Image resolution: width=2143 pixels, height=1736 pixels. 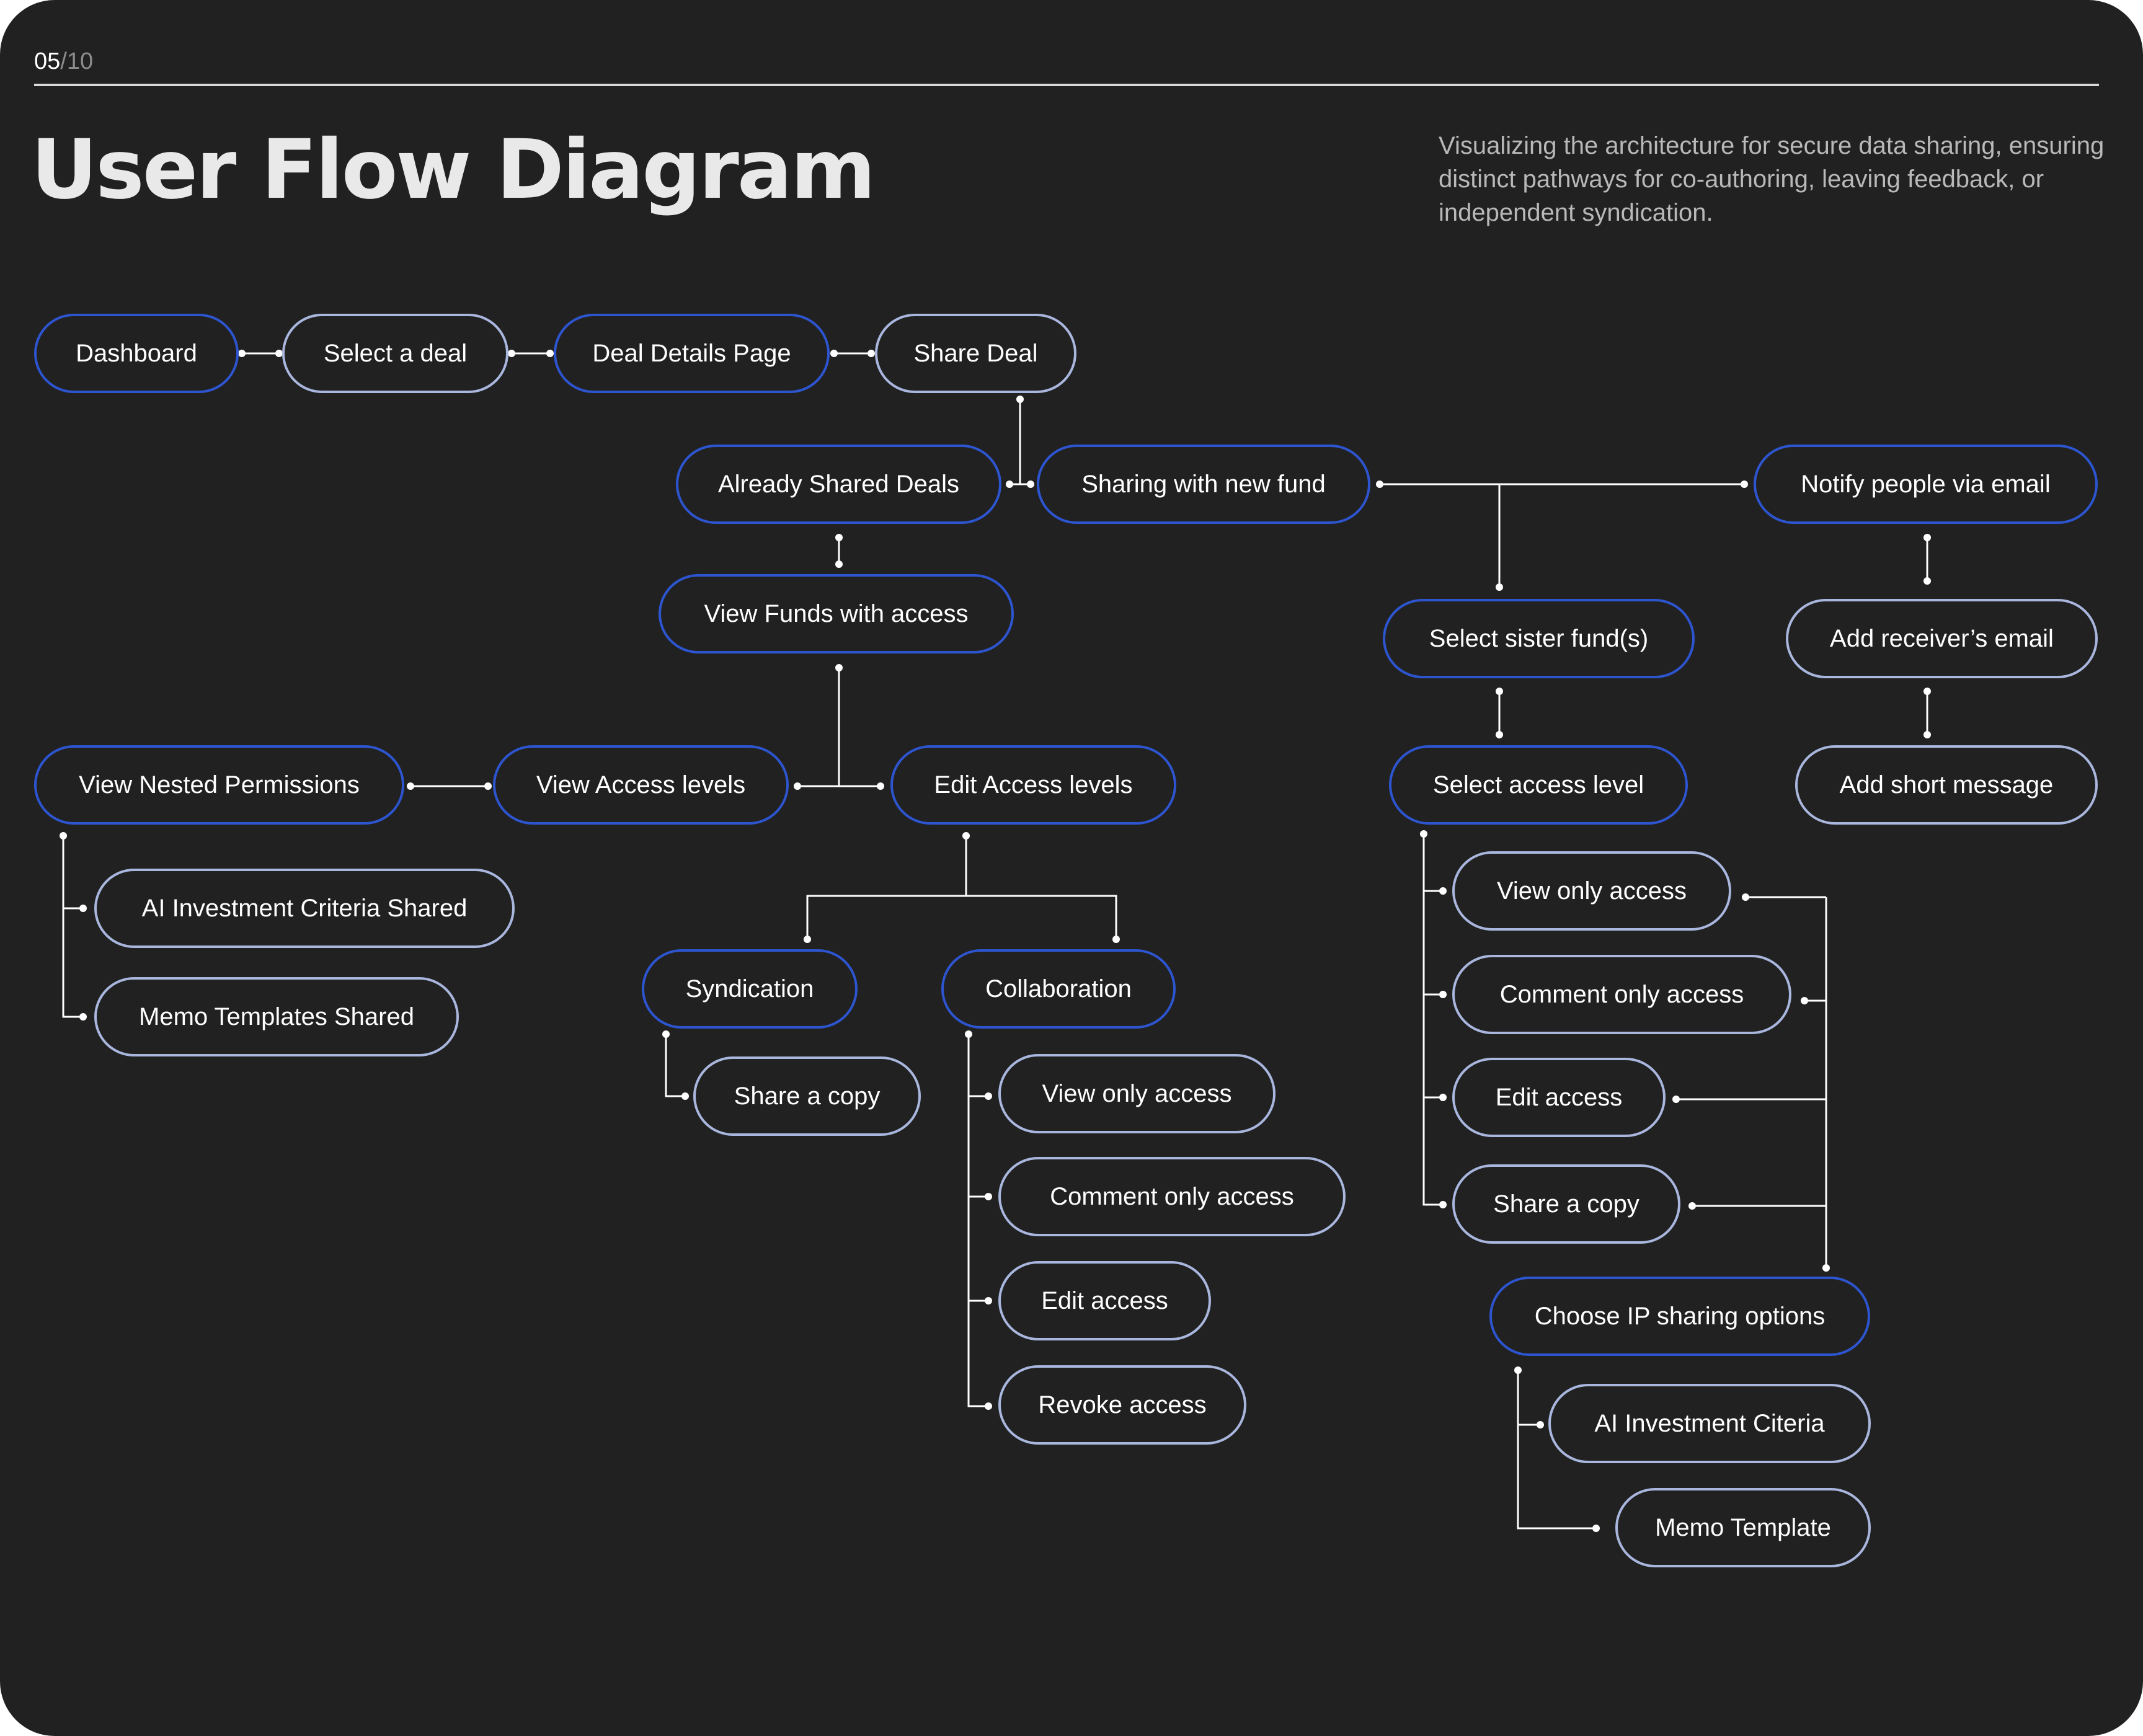 I want to click on node-sister-share-copy: Share a copy, so click(x=1566, y=1204).